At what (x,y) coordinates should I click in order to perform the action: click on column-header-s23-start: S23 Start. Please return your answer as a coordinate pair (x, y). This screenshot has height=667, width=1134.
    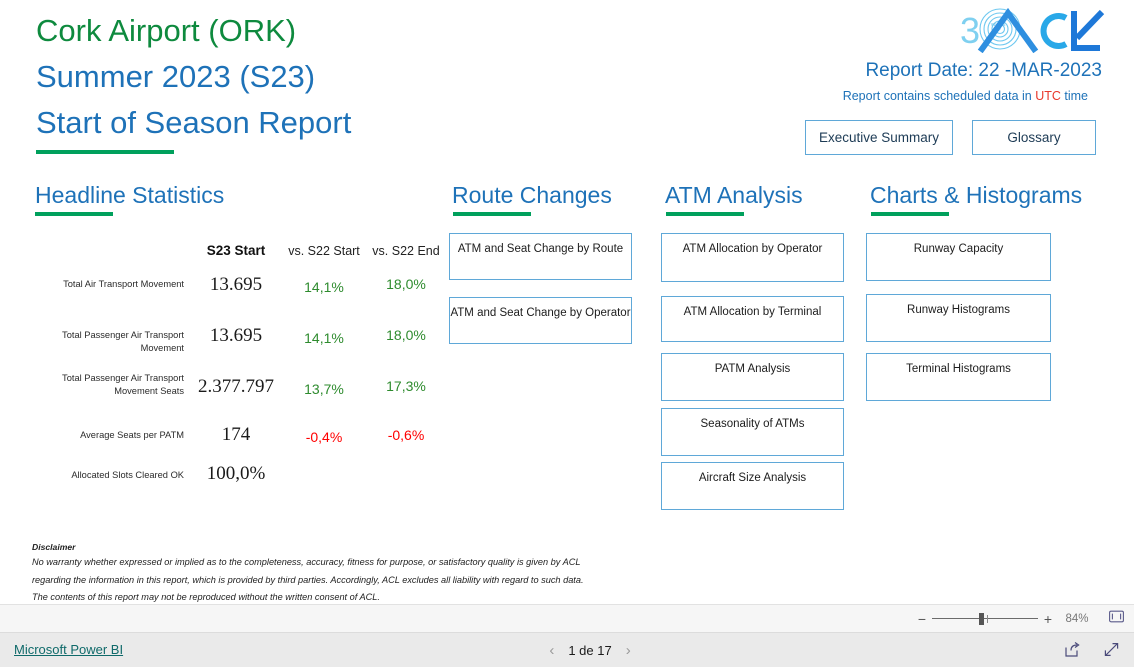
    Looking at the image, I should click on (236, 250).